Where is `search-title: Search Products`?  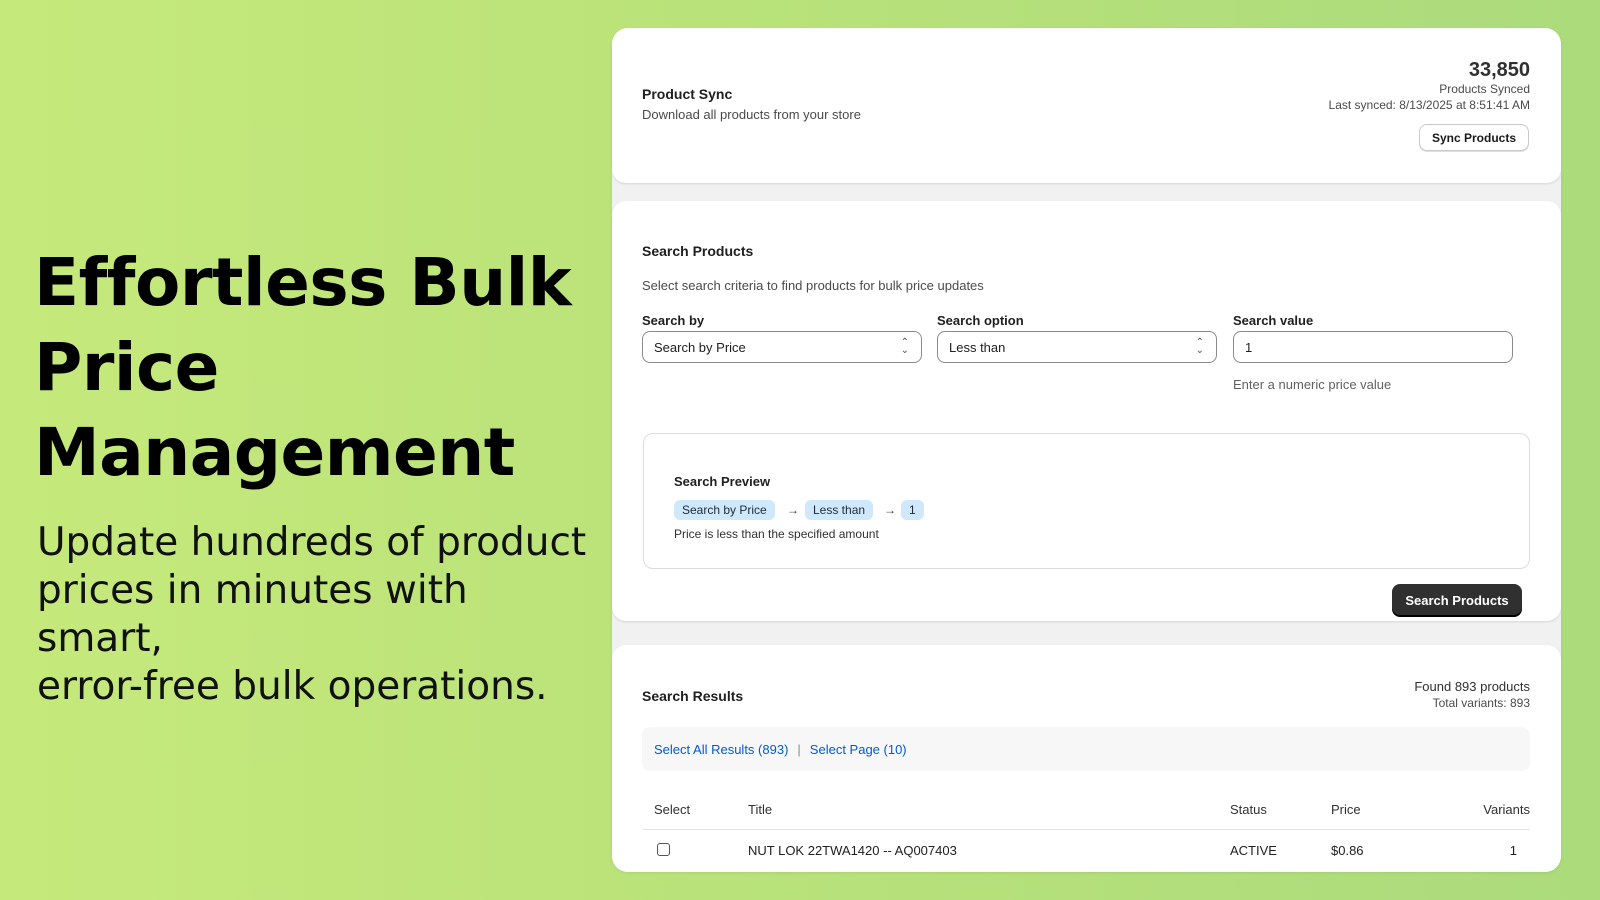 search-title: Search Products is located at coordinates (698, 251).